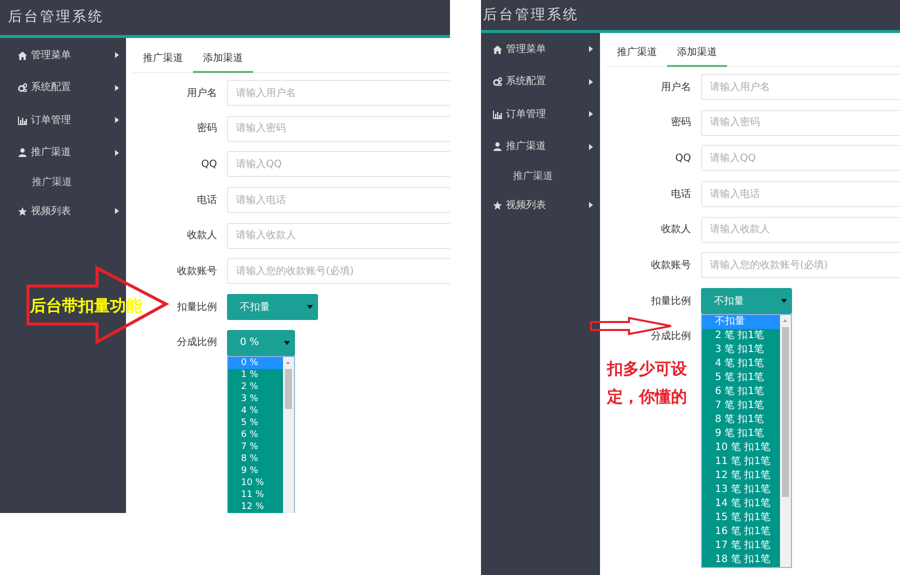  Describe the element at coordinates (647, 383) in the screenshot. I see `annotation-text: 扣多少可设定，你懂的` at that location.